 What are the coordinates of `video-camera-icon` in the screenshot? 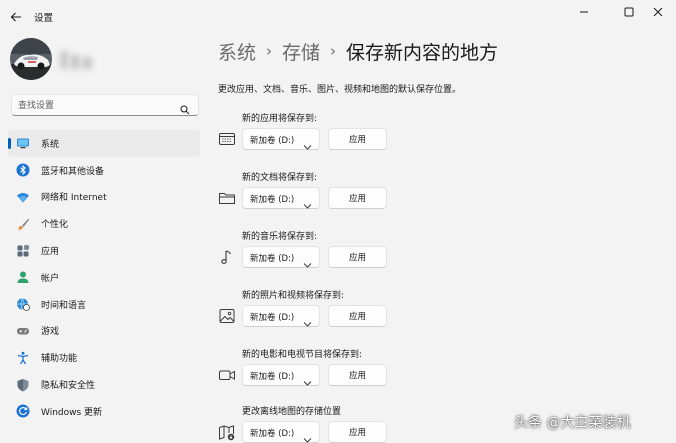 It's located at (227, 375).